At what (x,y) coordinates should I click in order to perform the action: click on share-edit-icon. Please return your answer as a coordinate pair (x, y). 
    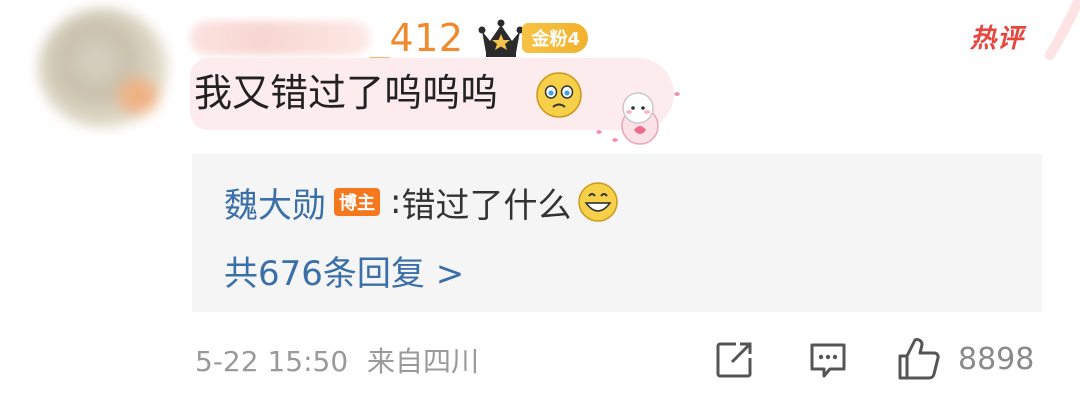
    Looking at the image, I should click on (734, 360).